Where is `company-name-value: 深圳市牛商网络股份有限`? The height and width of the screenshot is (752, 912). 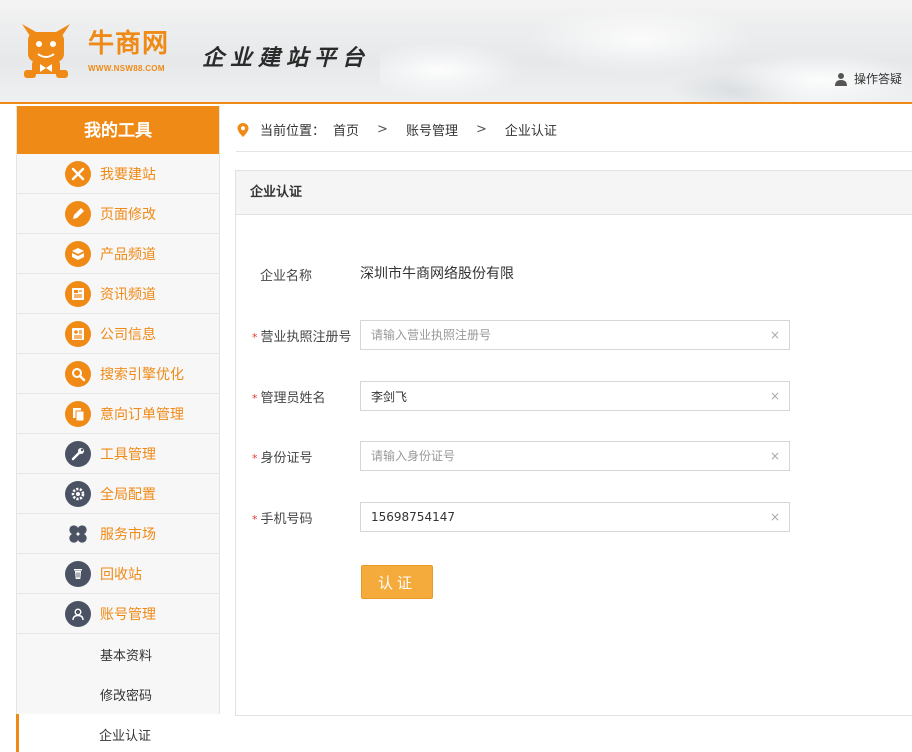
company-name-value: 深圳市牛商网络股份有限 is located at coordinates (437, 274).